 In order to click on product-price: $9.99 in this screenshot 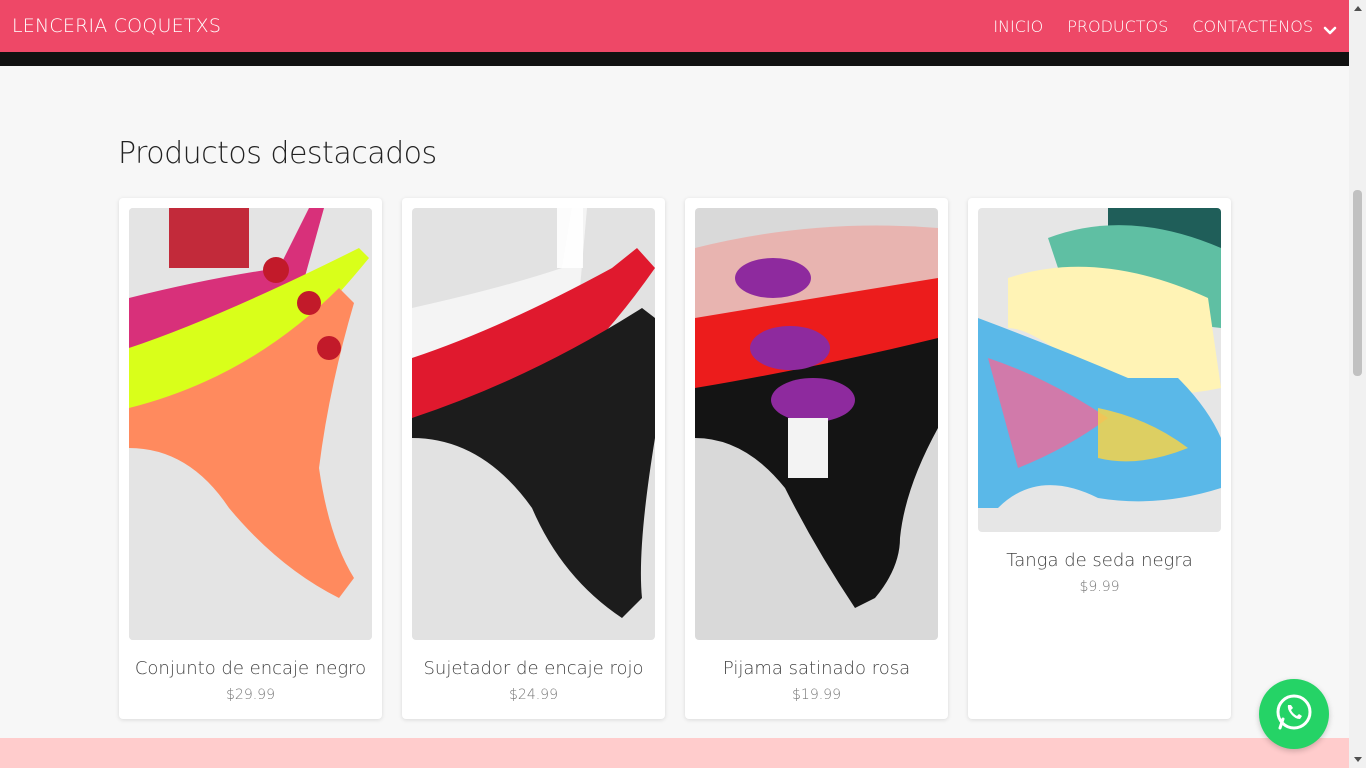, I will do `click(1099, 587)`.